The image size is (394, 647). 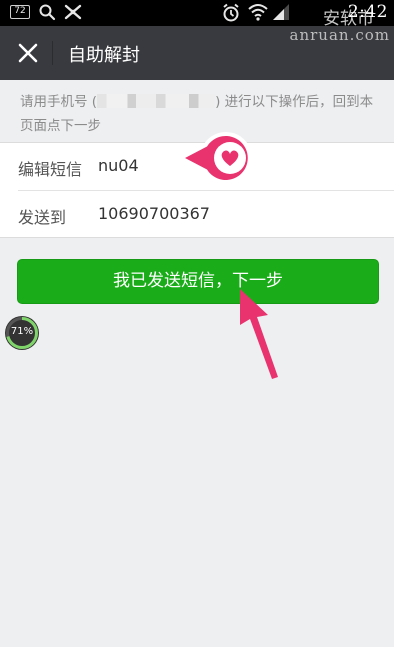 I want to click on heart-icon, so click(x=216, y=158).